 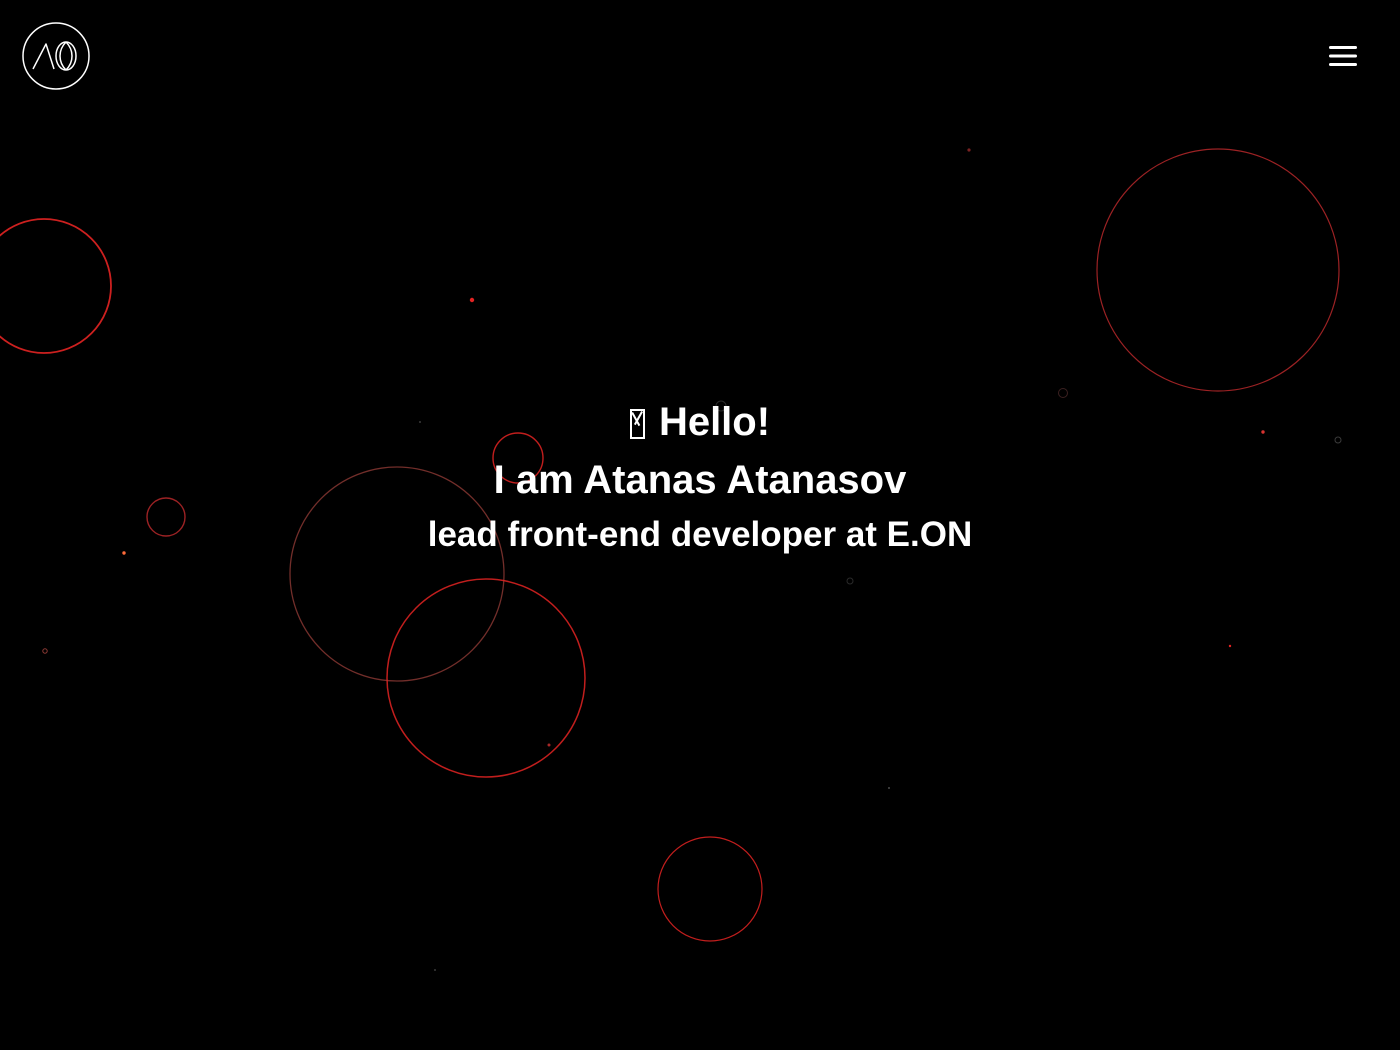 I want to click on hero-role: lead front-end developer at E.ON, so click(x=700, y=534).